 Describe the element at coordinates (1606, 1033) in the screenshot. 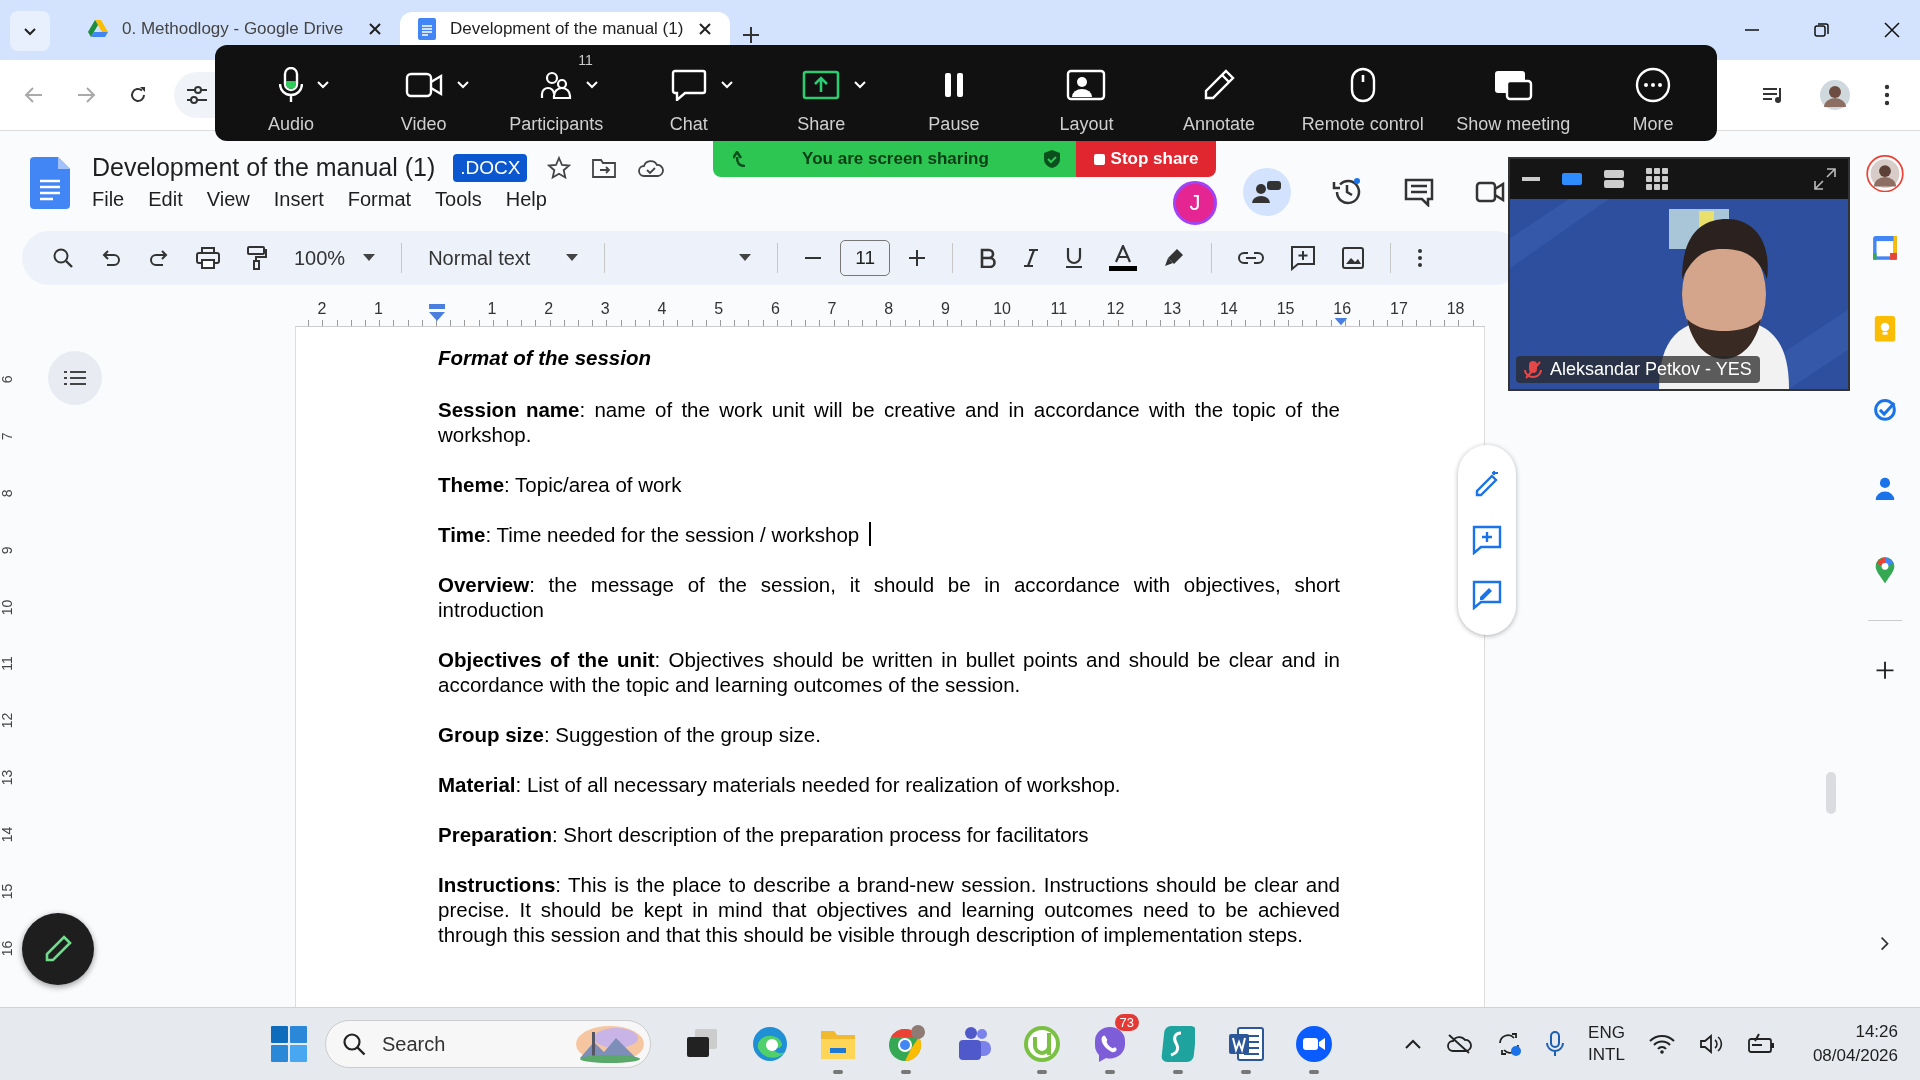

I see `language-label: ENG` at that location.